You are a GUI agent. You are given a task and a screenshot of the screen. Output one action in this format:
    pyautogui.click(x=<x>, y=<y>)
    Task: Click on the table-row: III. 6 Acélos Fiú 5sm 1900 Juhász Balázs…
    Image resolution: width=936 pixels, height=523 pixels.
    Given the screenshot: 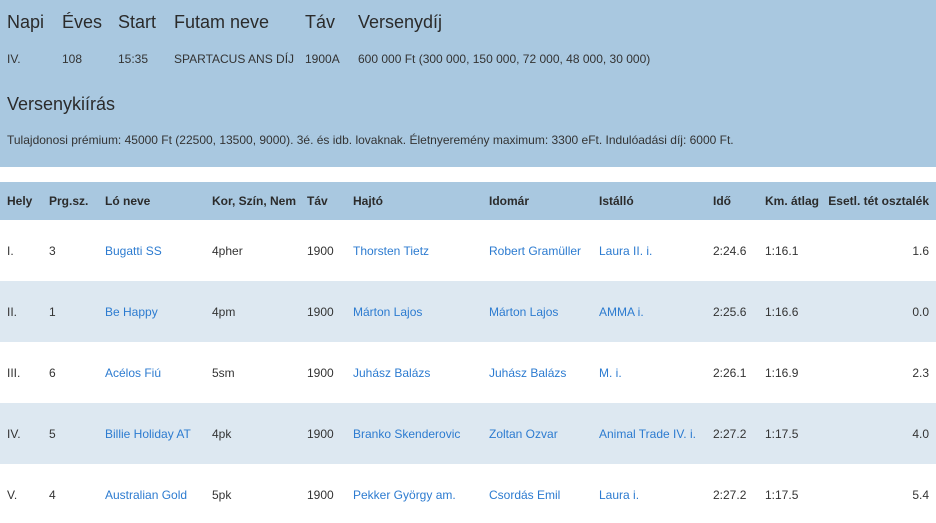 What is the action you would take?
    pyautogui.click(x=468, y=372)
    